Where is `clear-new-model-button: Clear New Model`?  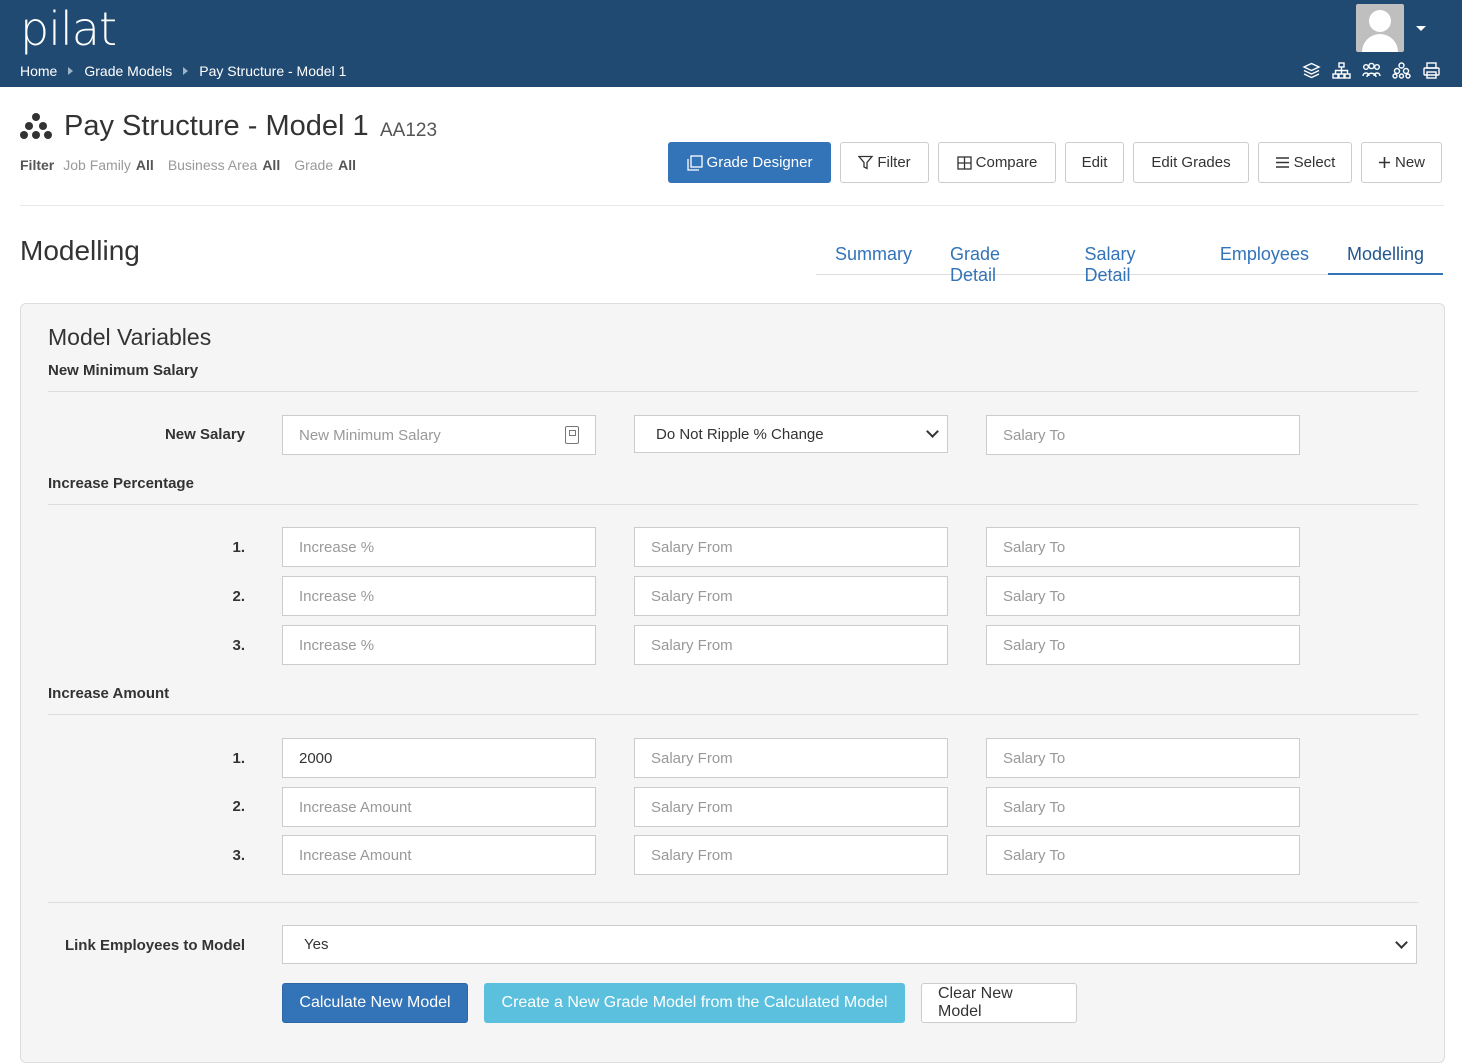
clear-new-model-button: Clear New Model is located at coordinates (999, 1003).